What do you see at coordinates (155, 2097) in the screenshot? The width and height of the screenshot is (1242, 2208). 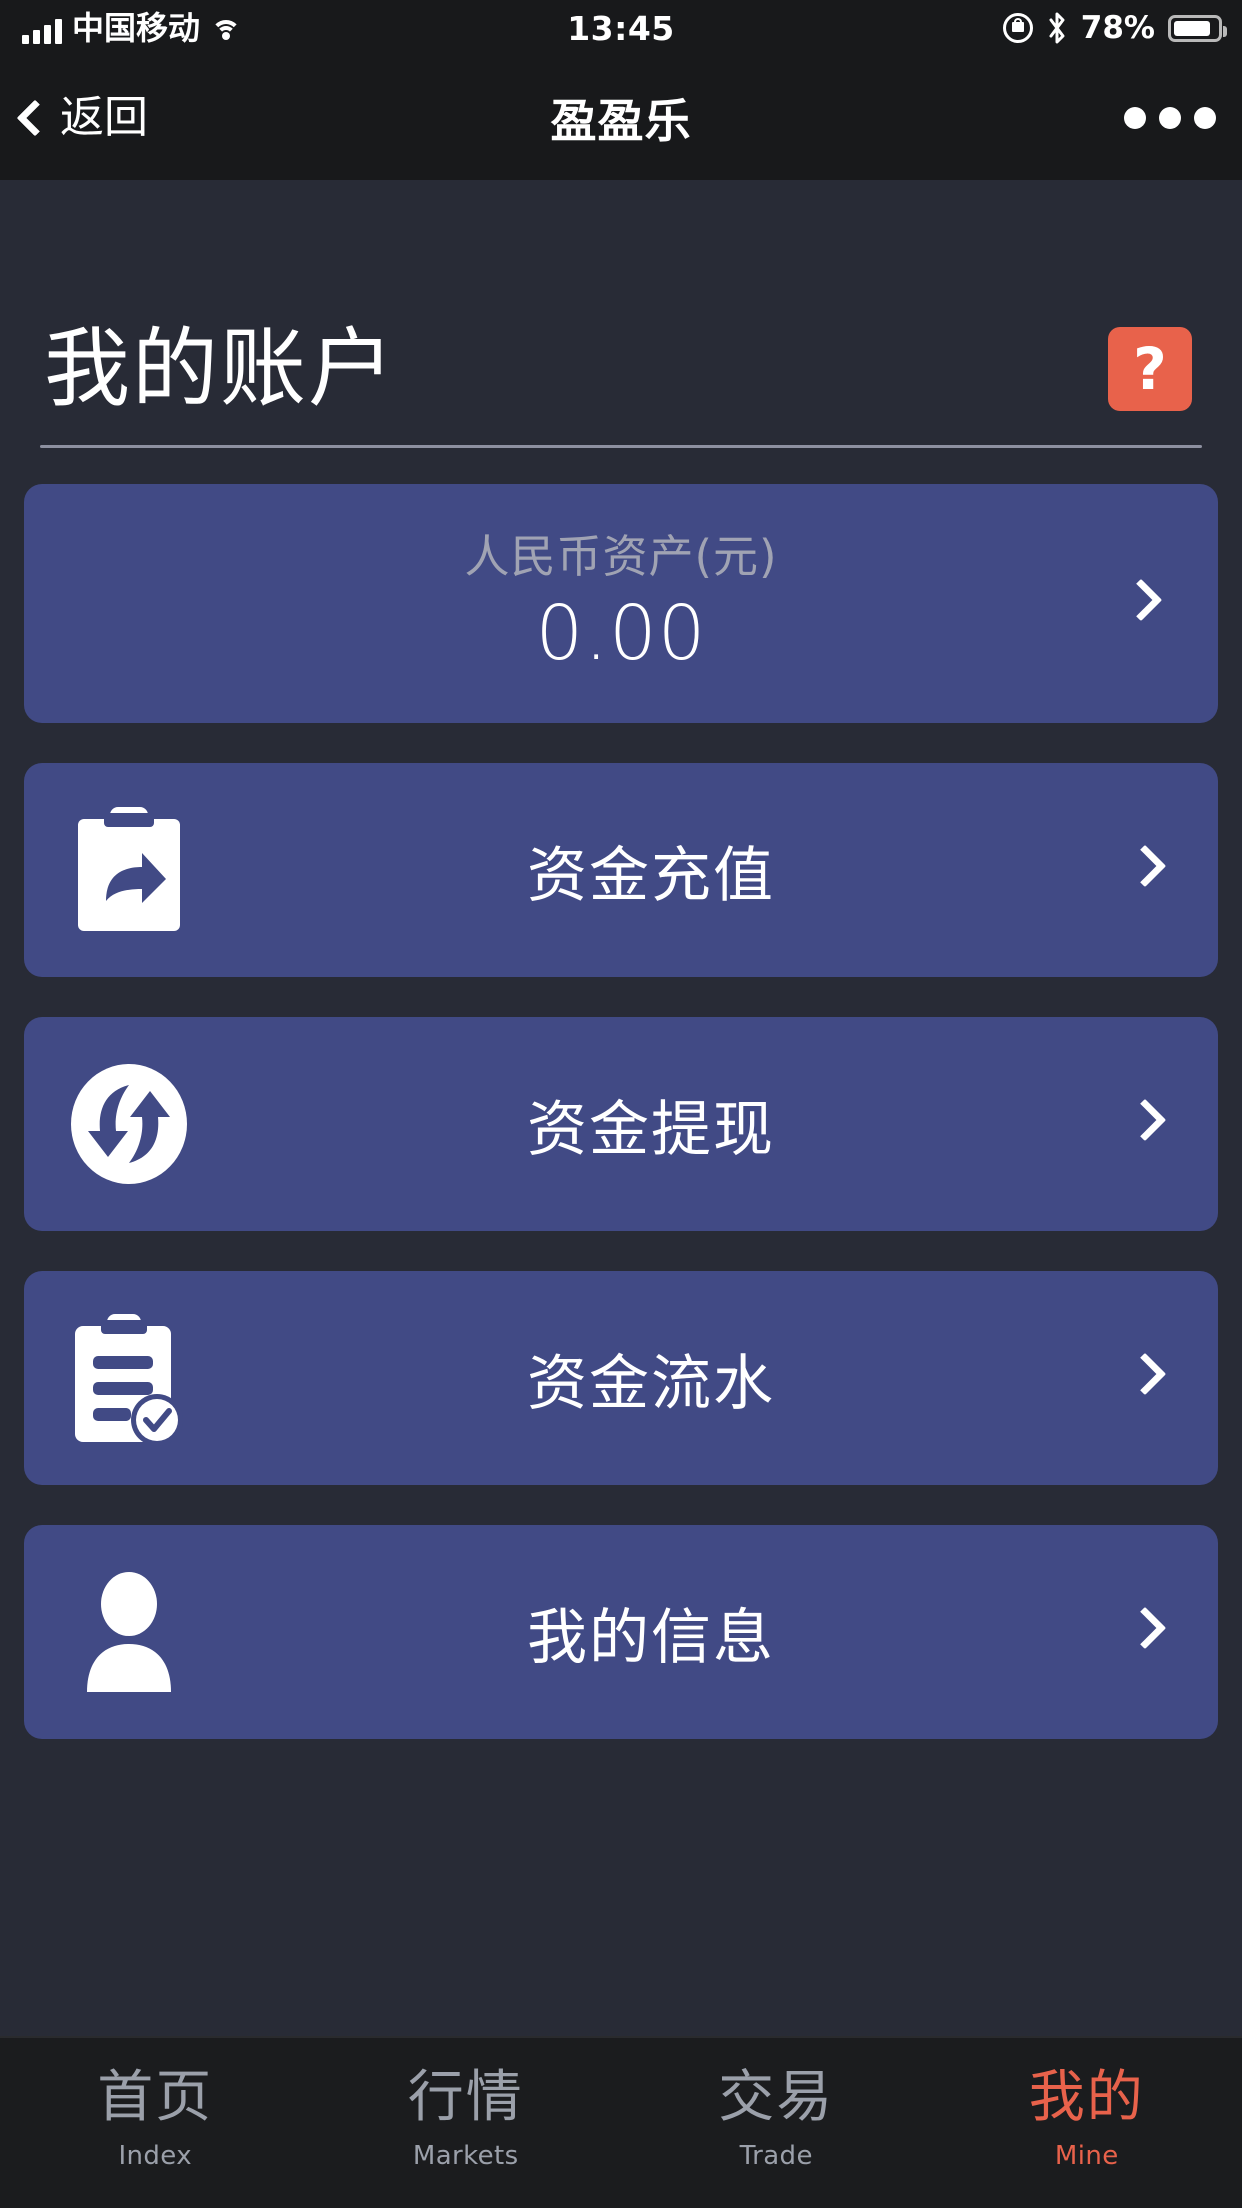 I see `tab-label-cn: 首页` at bounding box center [155, 2097].